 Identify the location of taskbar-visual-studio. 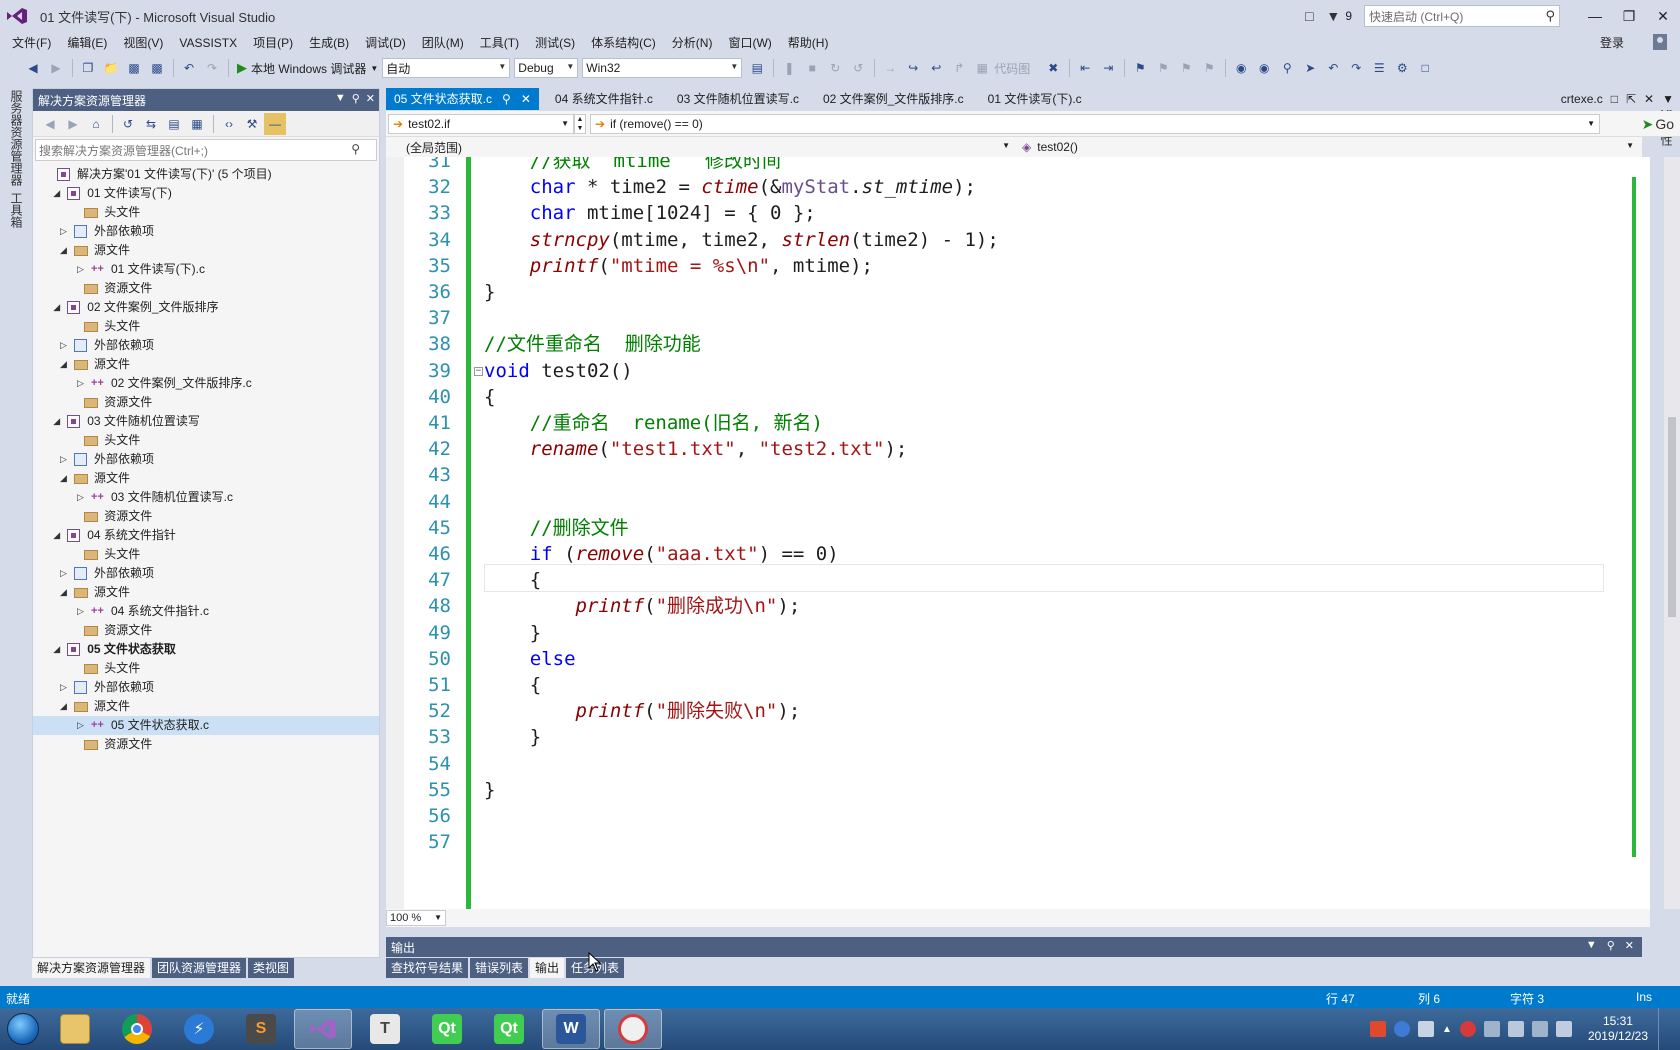
(323, 1029).